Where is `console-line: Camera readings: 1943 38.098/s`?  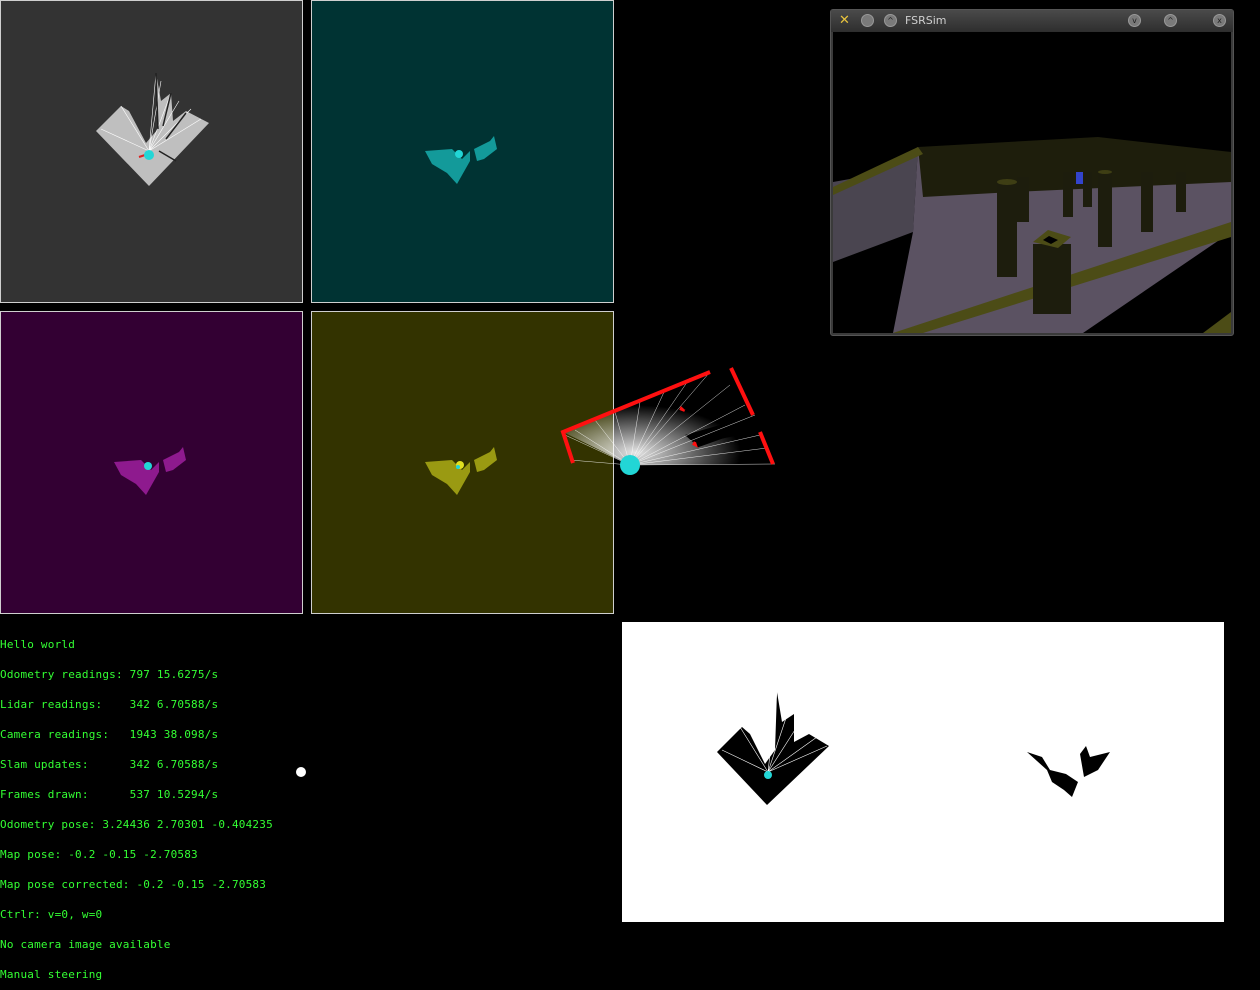
console-line: Camera readings: 1943 38.098/s is located at coordinates (109, 734).